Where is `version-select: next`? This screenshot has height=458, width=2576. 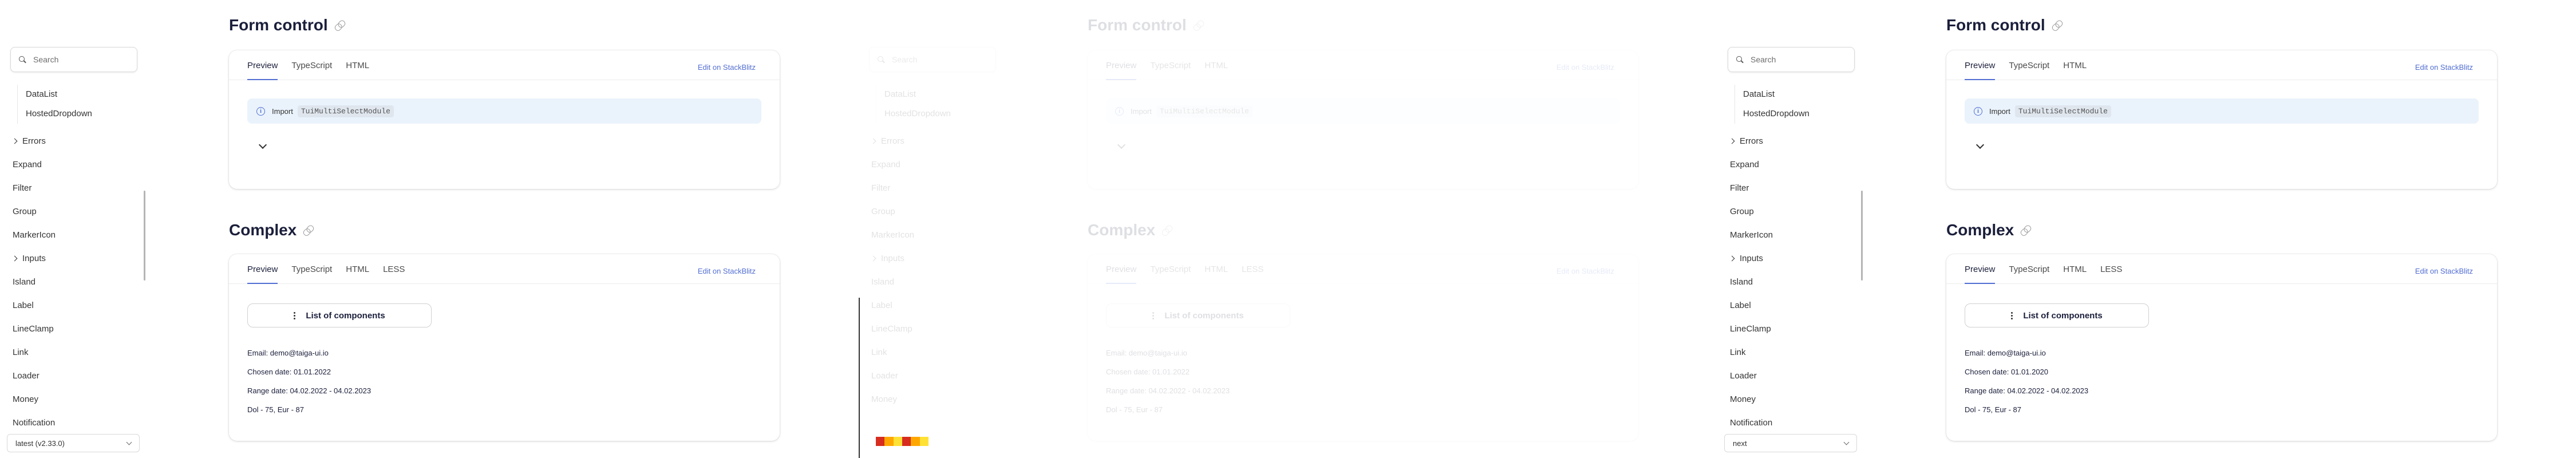
version-select: next is located at coordinates (1790, 443).